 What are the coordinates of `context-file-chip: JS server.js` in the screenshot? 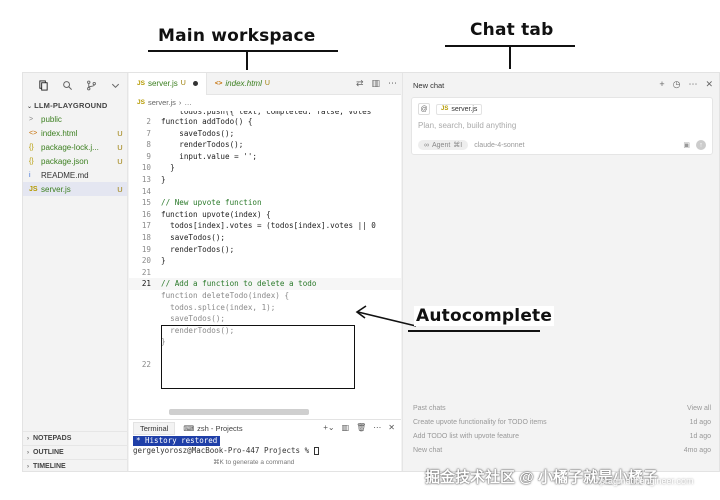 It's located at (459, 109).